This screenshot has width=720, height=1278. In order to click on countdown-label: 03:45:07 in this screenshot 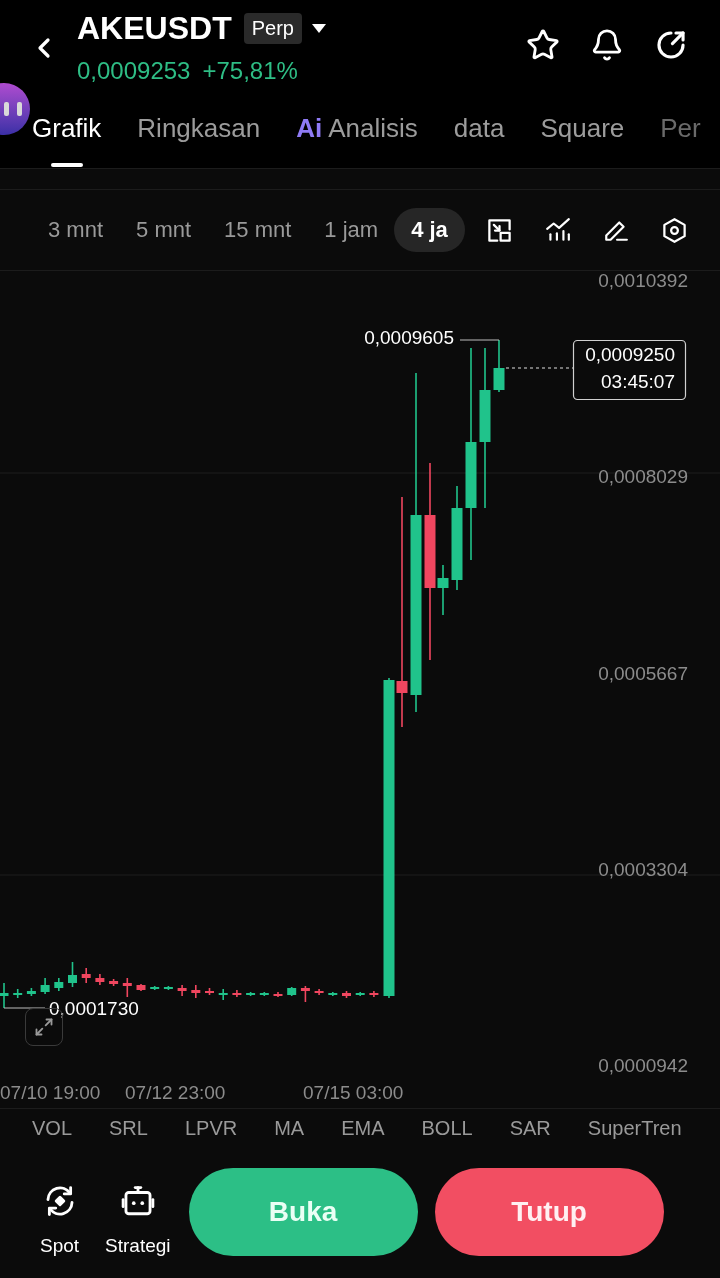, I will do `click(638, 381)`.